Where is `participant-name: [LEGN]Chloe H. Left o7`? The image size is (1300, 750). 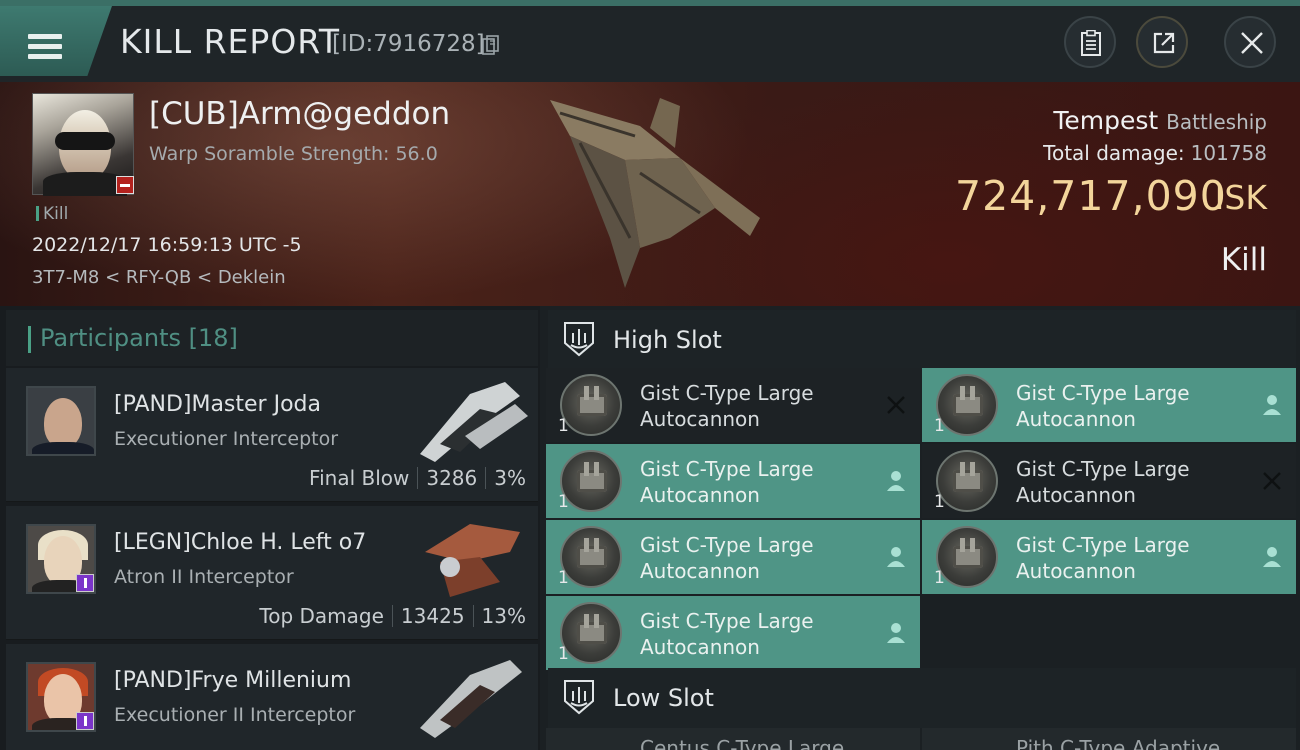
participant-name: [LEGN]Chloe H. Left o7 is located at coordinates (240, 542).